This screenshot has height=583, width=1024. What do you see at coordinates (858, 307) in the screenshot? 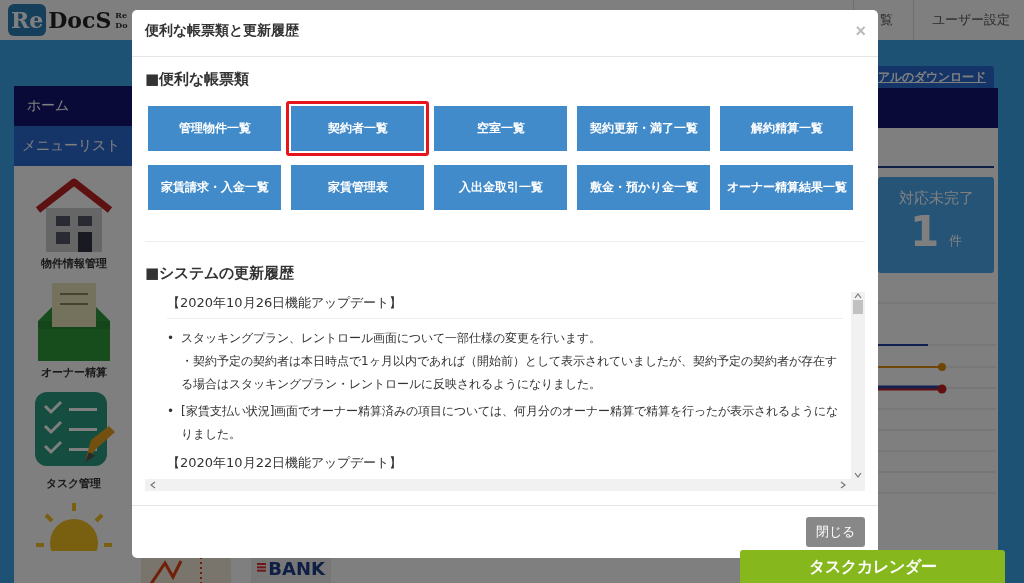
I see `scrollbar-thumb` at bounding box center [858, 307].